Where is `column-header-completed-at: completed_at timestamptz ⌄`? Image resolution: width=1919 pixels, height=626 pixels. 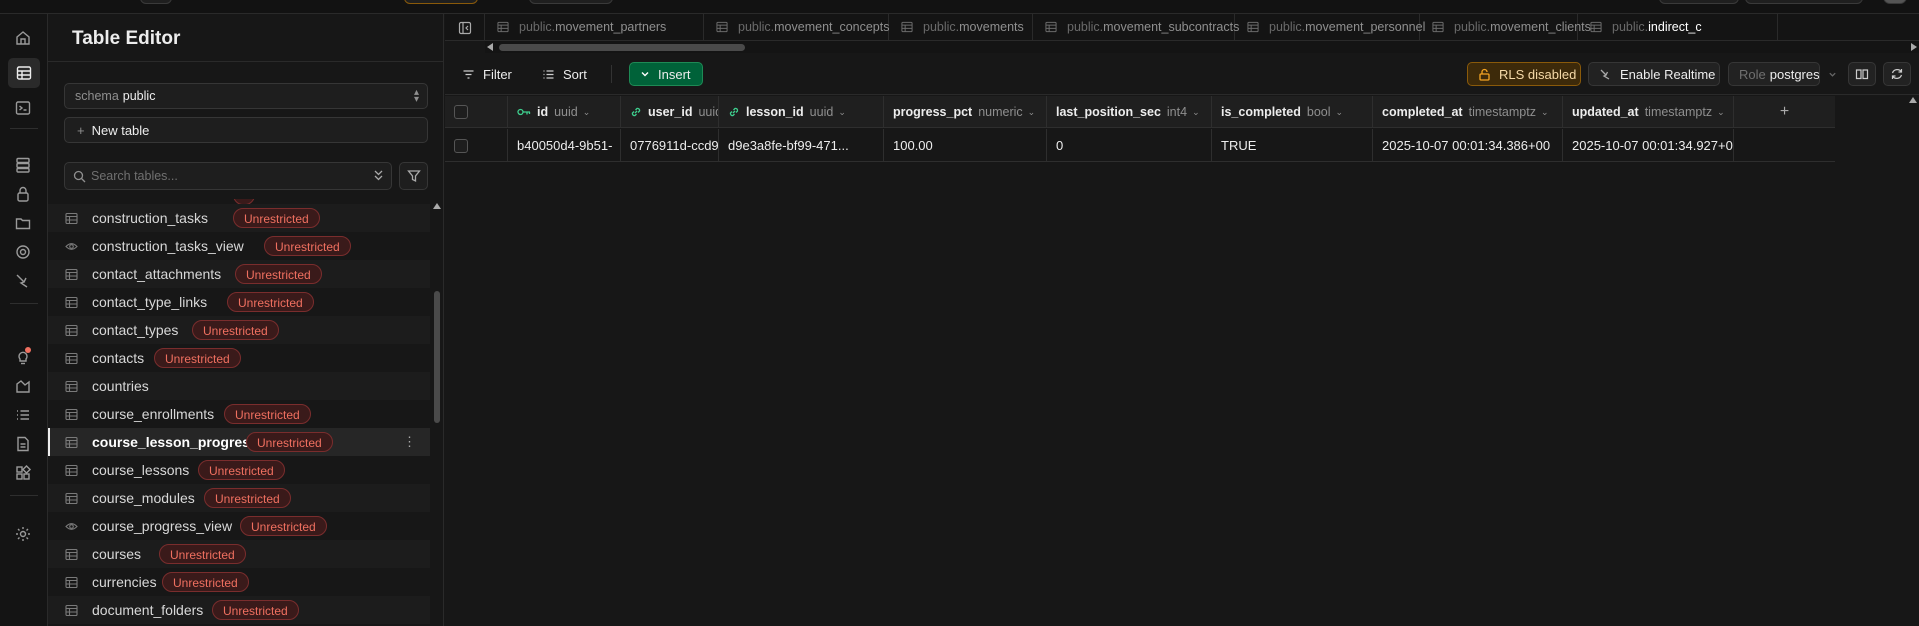 column-header-completed-at: completed_at timestamptz ⌄ is located at coordinates (1468, 112).